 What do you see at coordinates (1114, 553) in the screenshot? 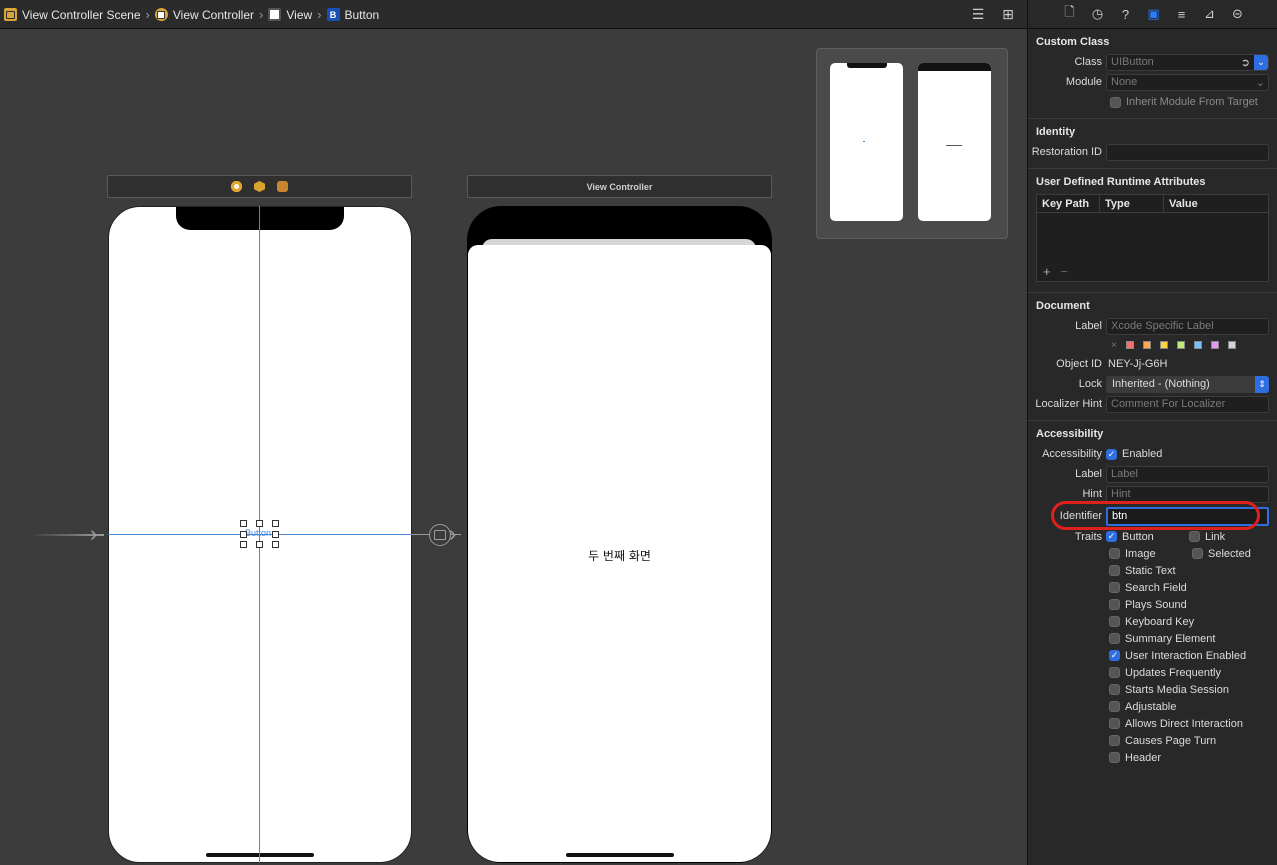
I see `trait-checkbox-image` at bounding box center [1114, 553].